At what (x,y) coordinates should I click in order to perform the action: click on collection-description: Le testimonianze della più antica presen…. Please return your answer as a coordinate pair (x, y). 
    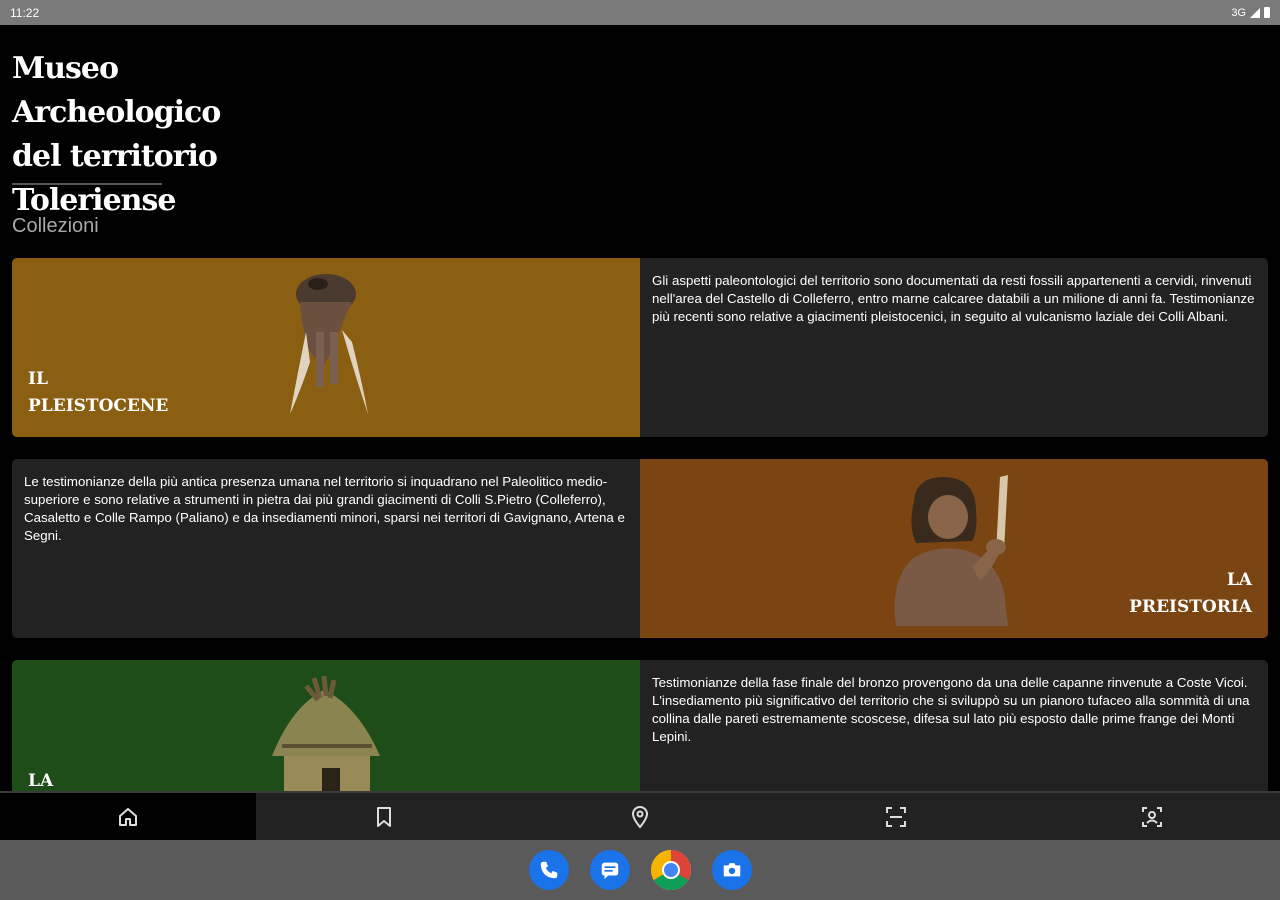
    Looking at the image, I should click on (324, 508).